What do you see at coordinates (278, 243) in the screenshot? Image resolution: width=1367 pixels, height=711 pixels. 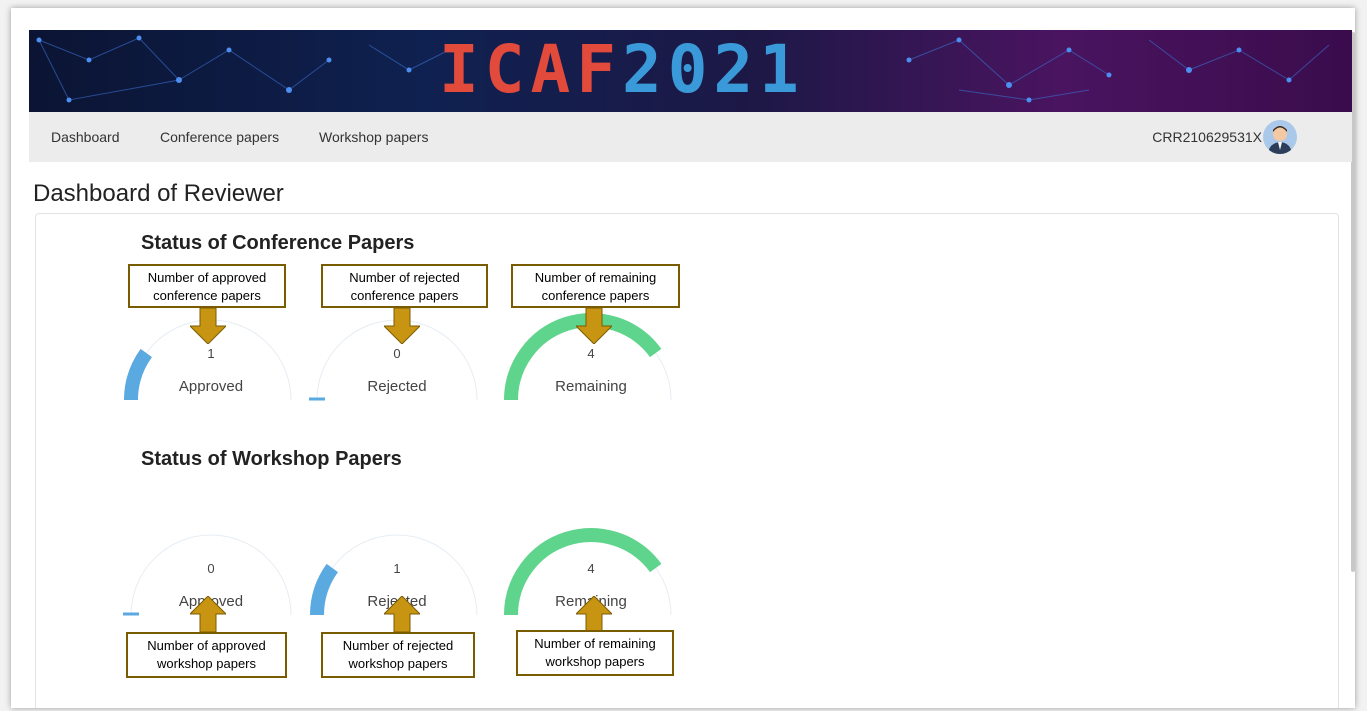 I see `conference-section-title: Status of Conference Papers` at bounding box center [278, 243].